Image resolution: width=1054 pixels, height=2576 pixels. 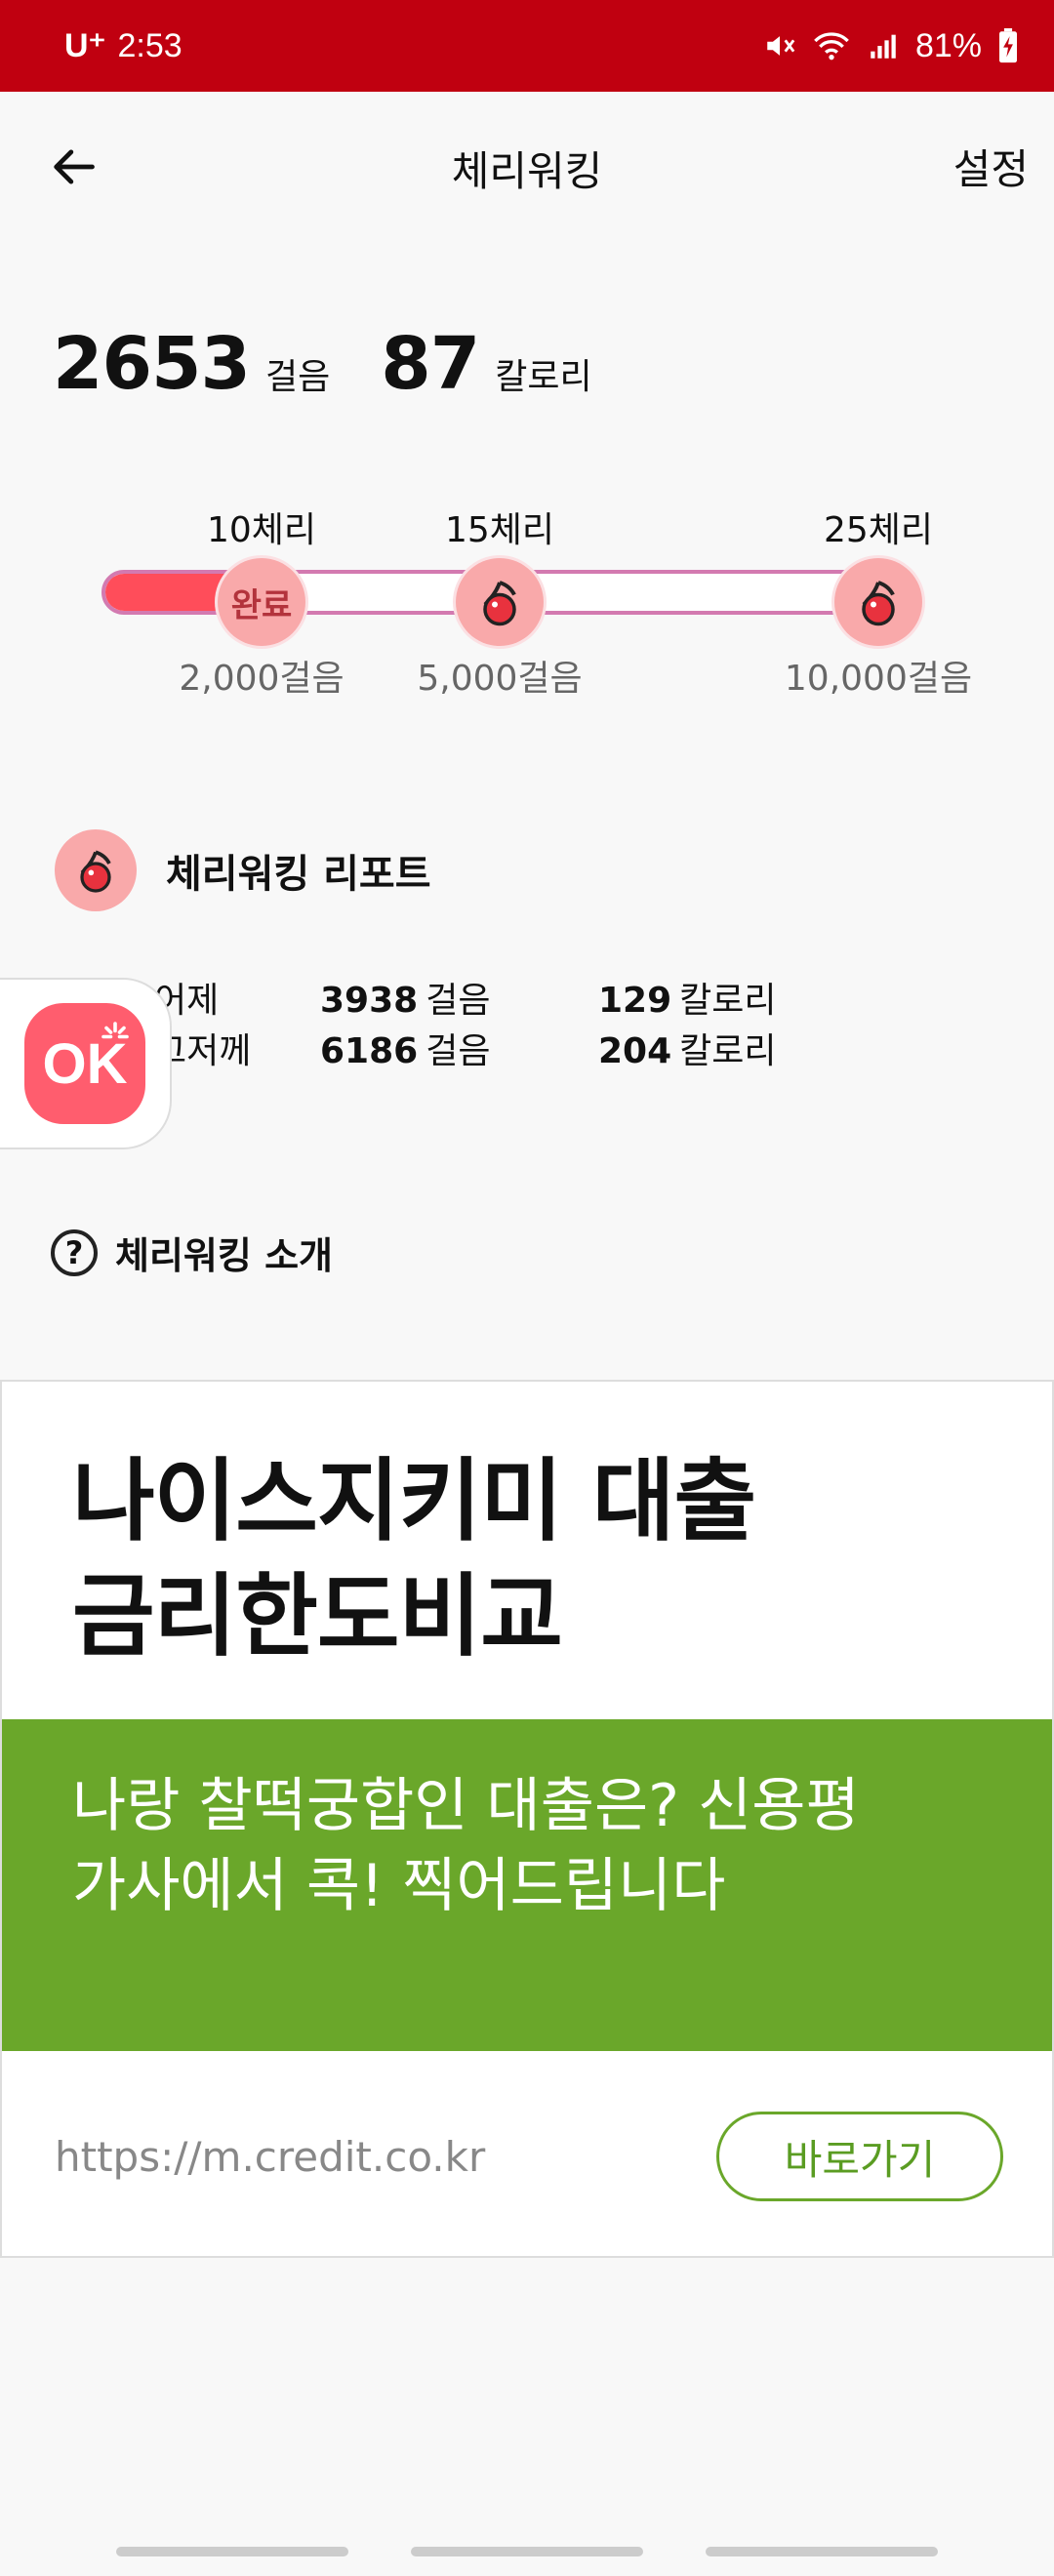 I want to click on nav-home, so click(x=527, y=2551).